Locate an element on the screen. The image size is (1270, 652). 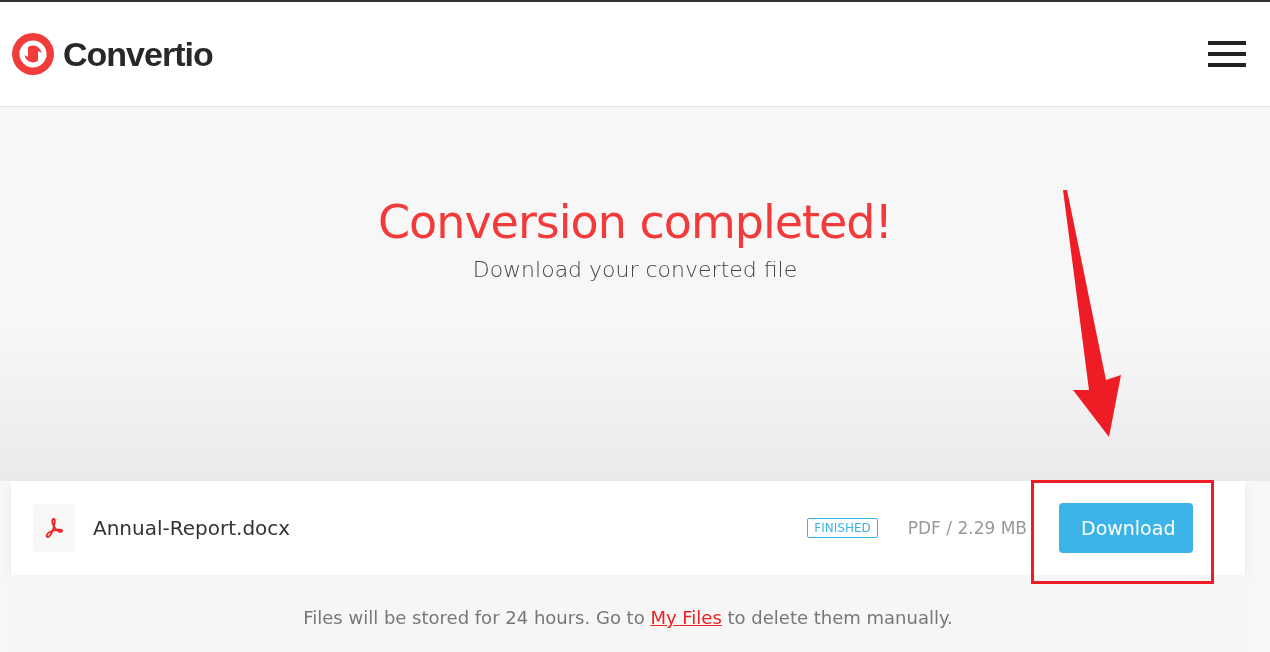
file-name: Annual-Report.docx is located at coordinates (192, 528).